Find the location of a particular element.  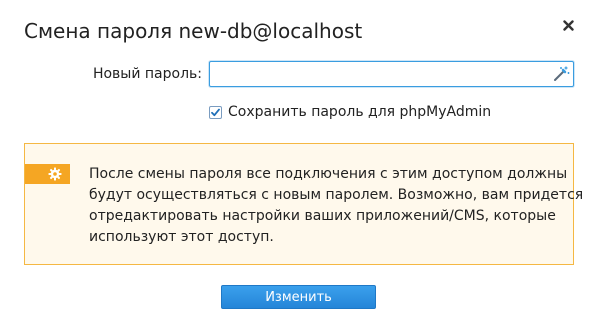

save-password-checkbox is located at coordinates (215, 112).